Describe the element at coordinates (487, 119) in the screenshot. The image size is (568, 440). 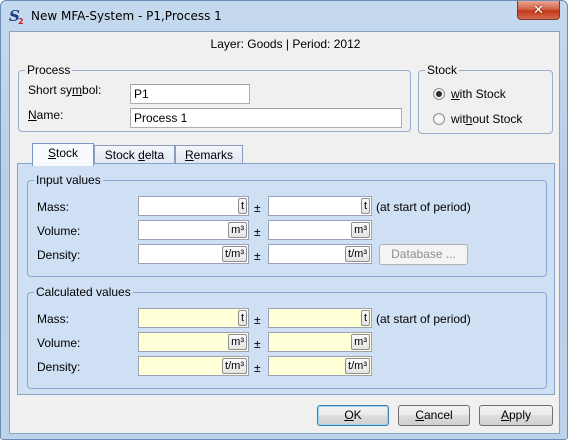
I see `without-stock-label: without Stock` at that location.